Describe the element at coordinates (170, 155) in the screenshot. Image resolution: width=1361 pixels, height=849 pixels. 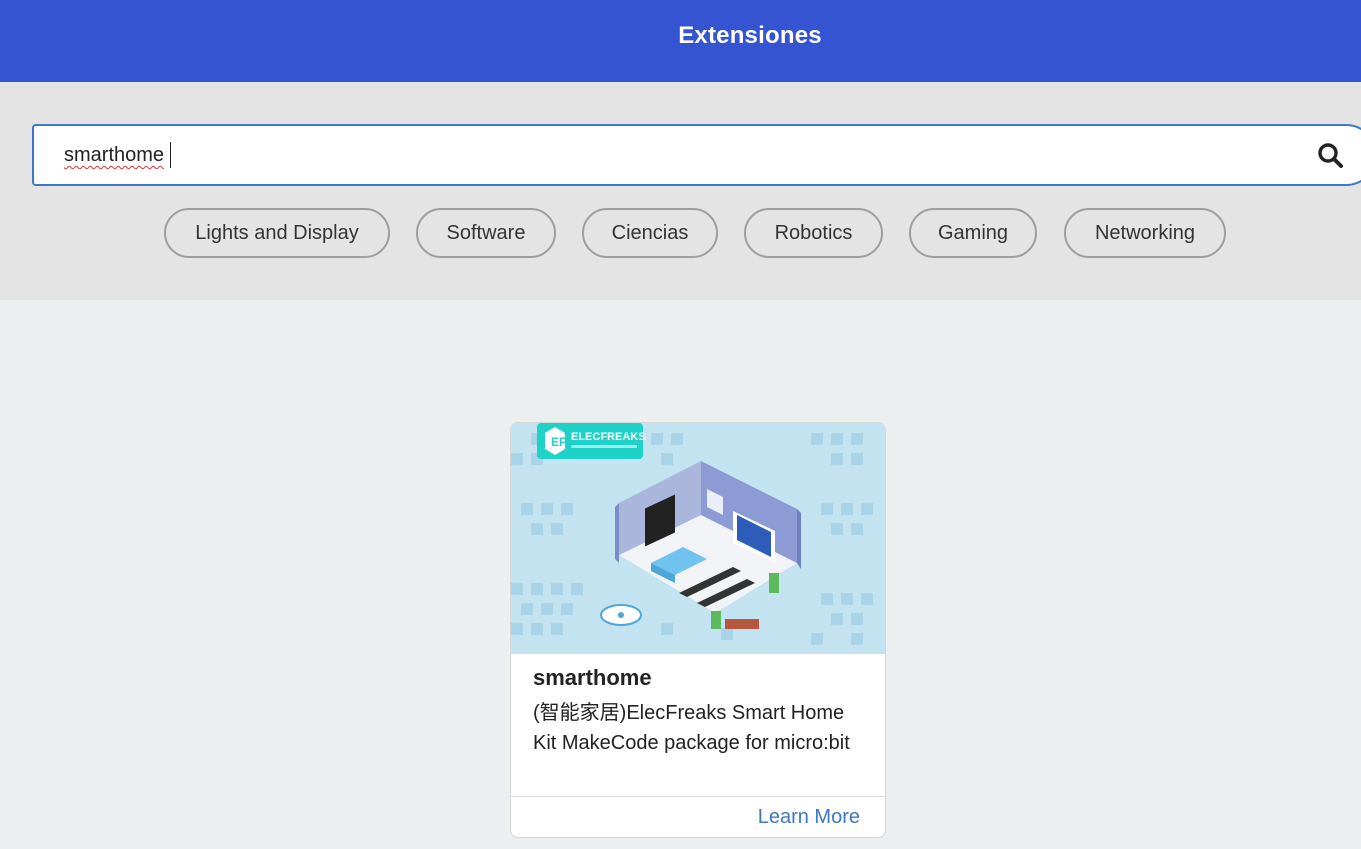
I see `text-caret` at that location.